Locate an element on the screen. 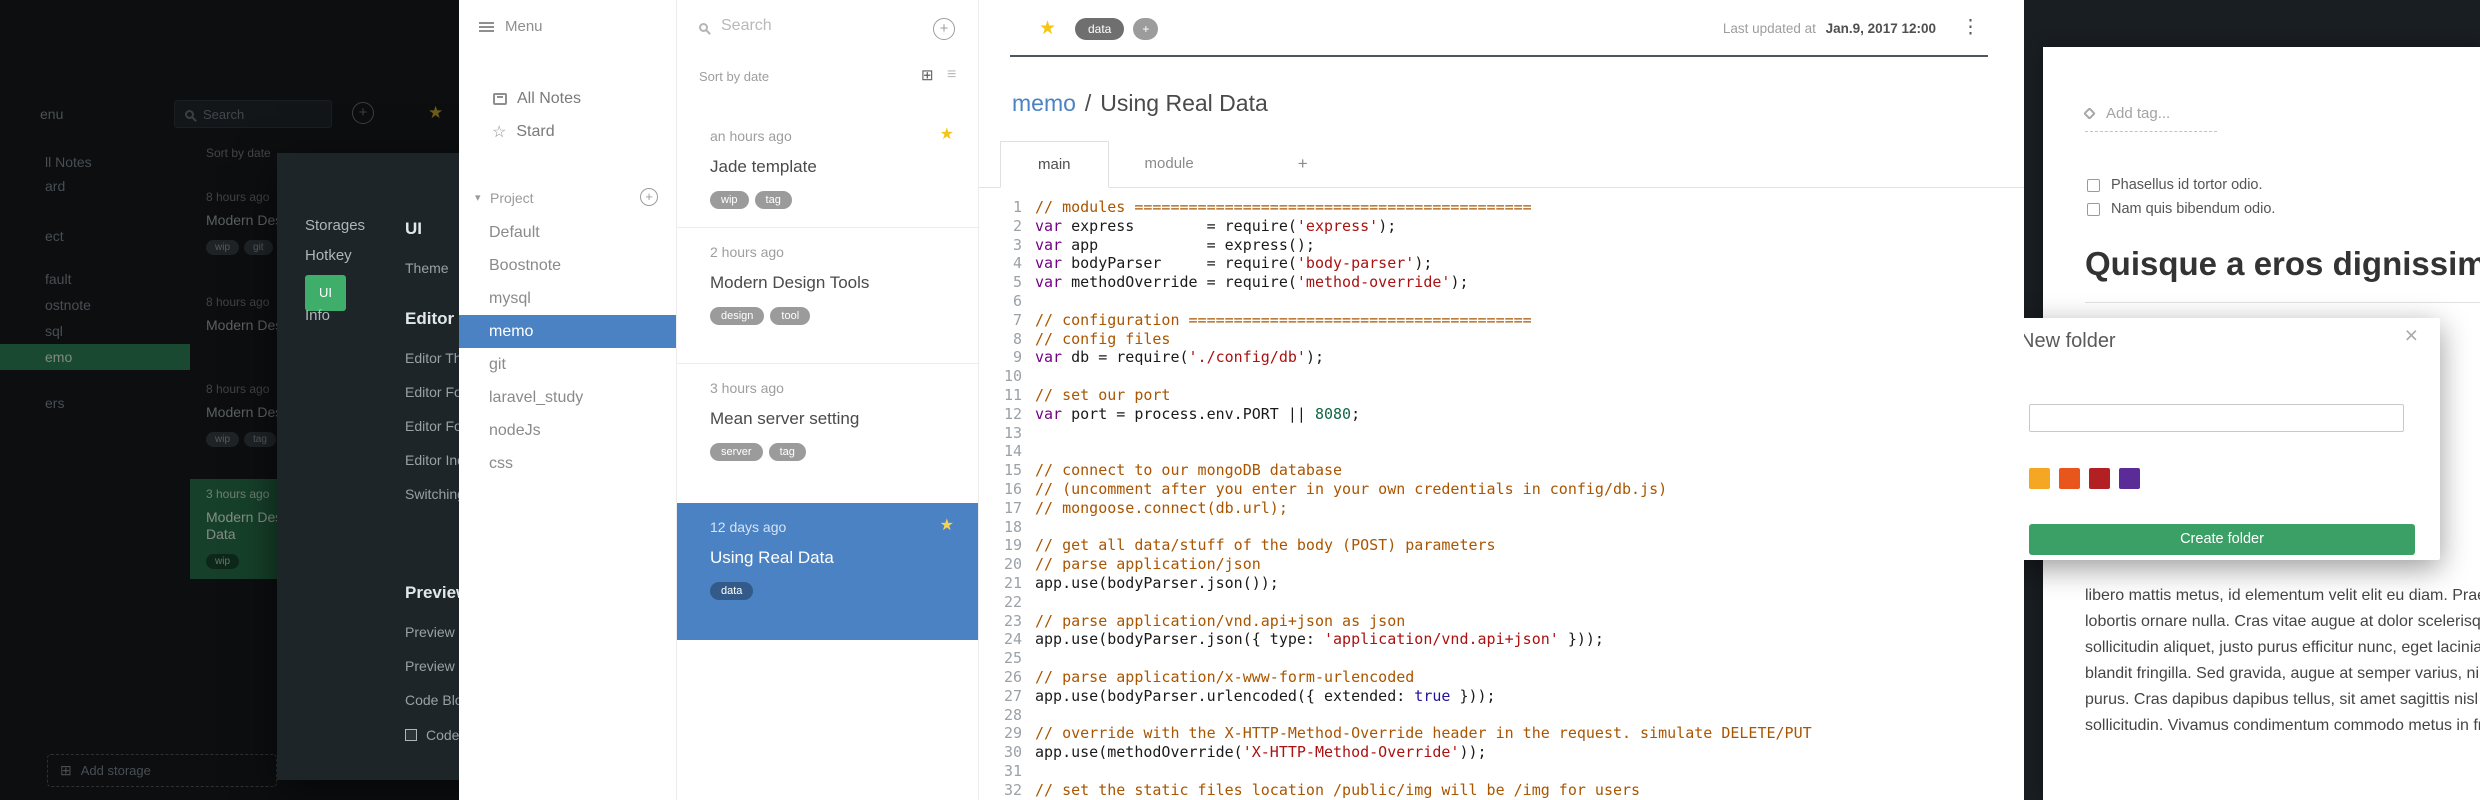 The image size is (2480, 800). settings-nav-item: Hotkey is located at coordinates (350, 256).